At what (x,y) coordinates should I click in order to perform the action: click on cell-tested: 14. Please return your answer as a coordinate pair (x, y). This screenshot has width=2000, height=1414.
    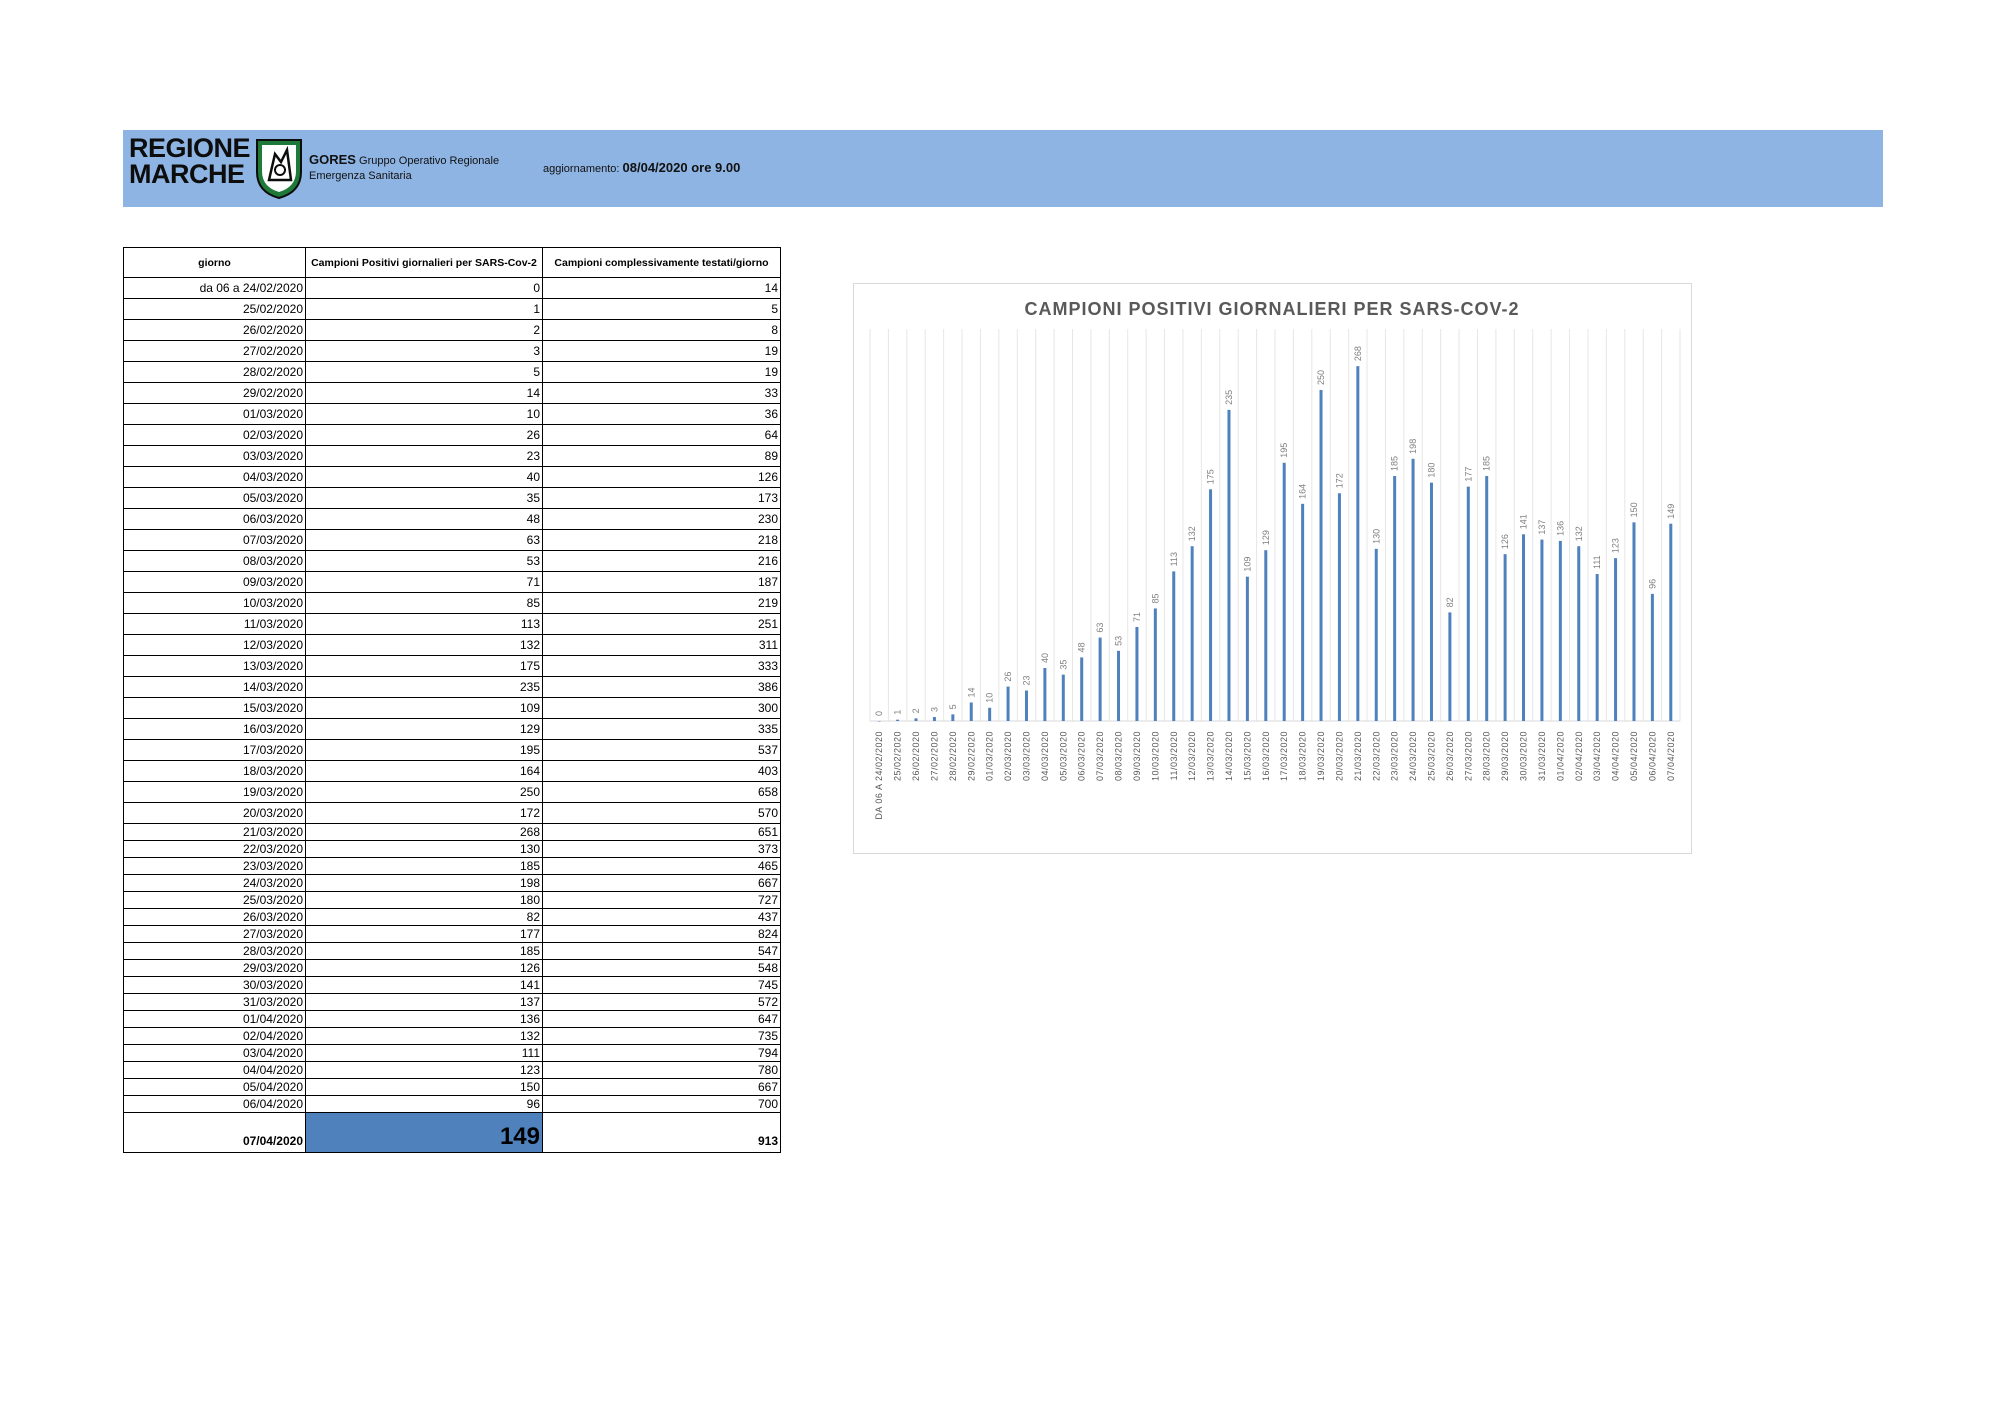
    Looking at the image, I should click on (661, 288).